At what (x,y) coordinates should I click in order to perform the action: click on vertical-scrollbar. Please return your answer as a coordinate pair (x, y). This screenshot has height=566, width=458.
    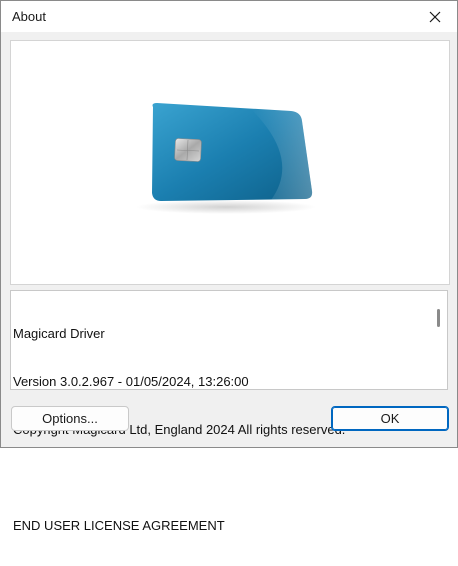
    Looking at the image, I should click on (439, 340).